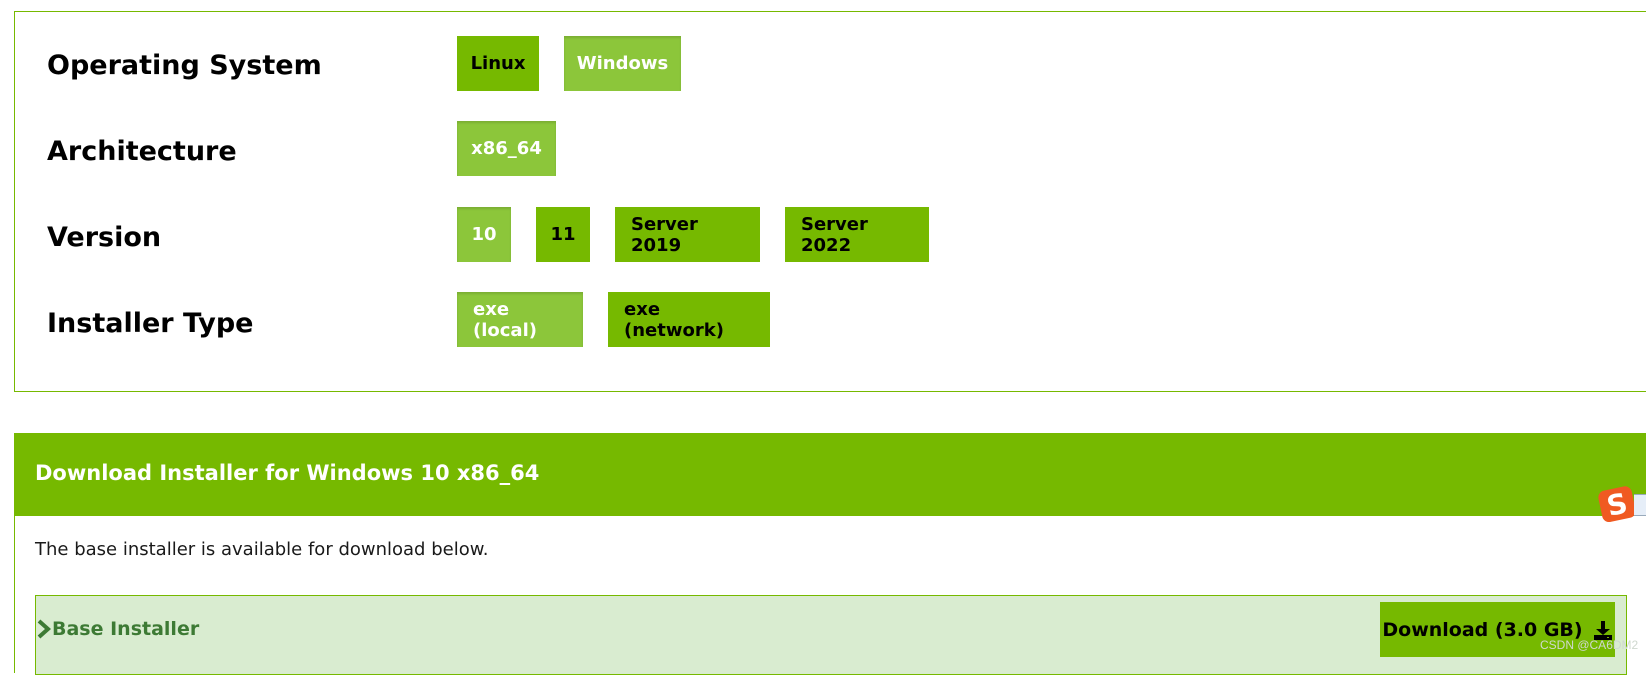  What do you see at coordinates (687, 234) in the screenshot?
I see `version-option-server-2019: Server 2019` at bounding box center [687, 234].